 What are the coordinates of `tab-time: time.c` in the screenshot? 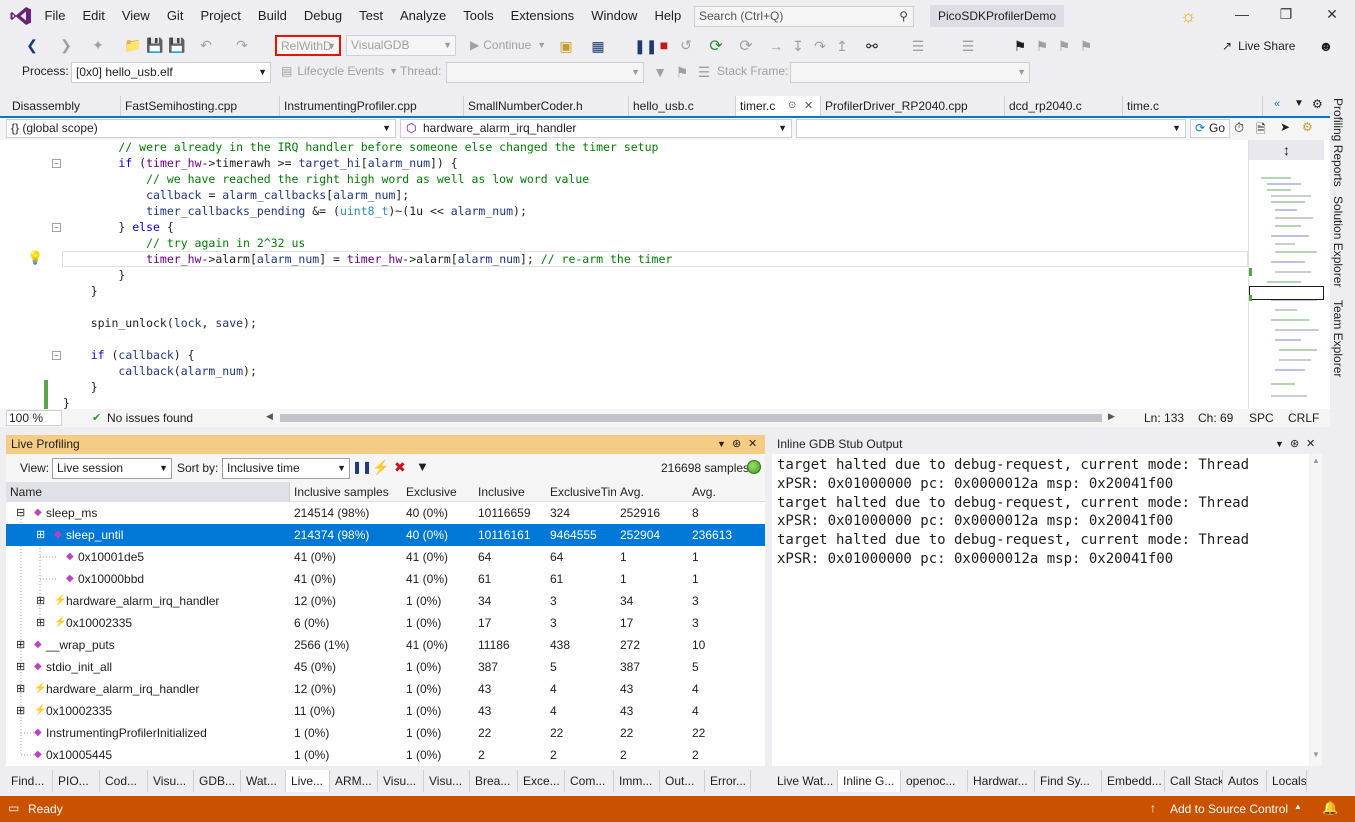 It's located at (1193, 106).